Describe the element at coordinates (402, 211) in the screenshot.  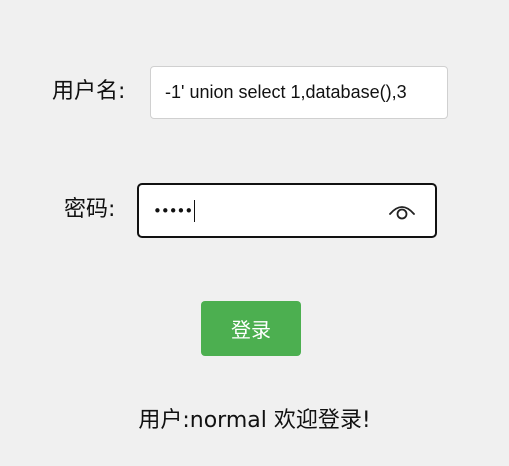
I see `eye-icon` at that location.